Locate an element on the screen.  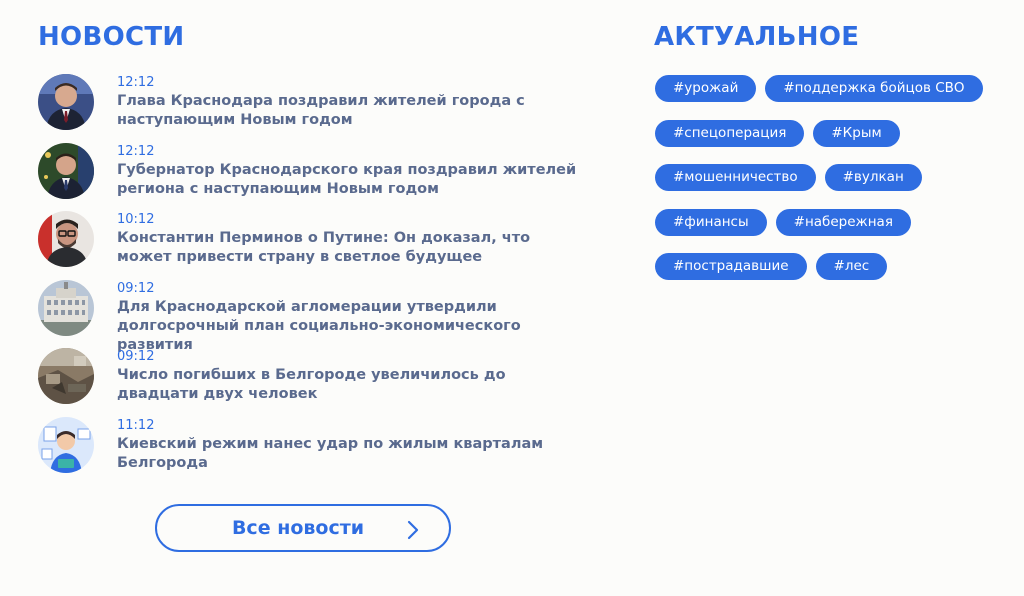
tag-chip: #лес is located at coordinates (851, 266).